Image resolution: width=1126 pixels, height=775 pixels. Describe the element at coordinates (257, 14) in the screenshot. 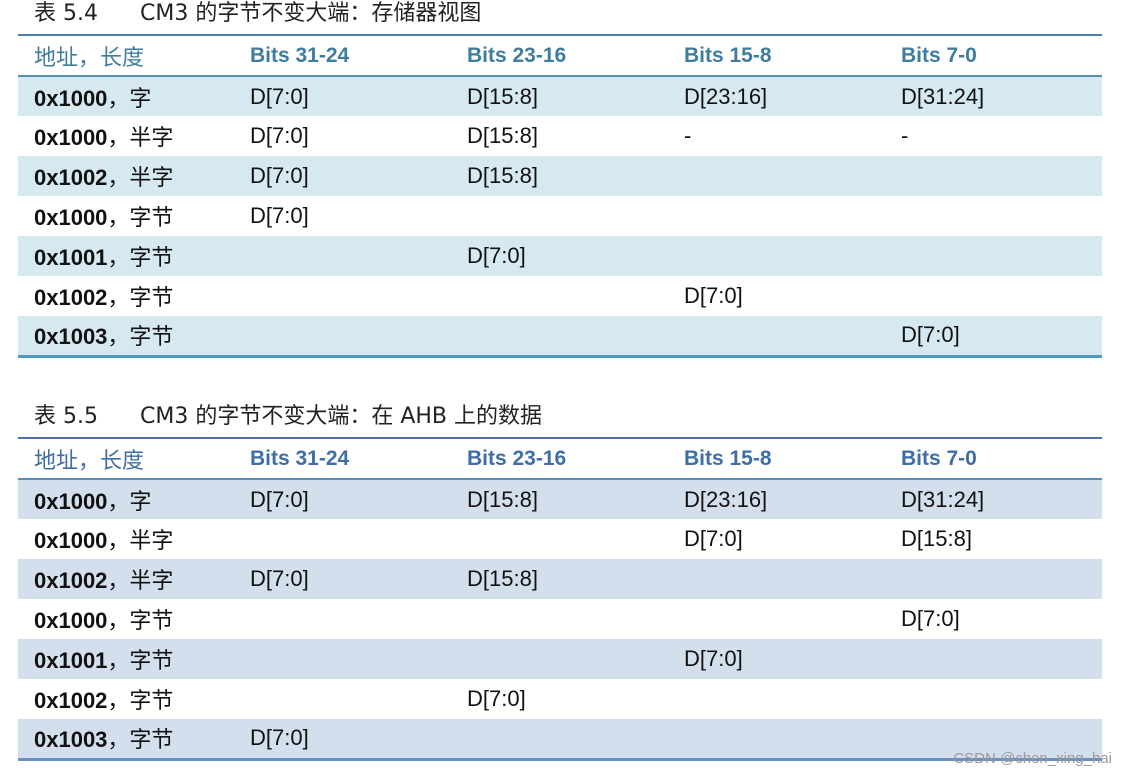

I see `table1-caption: 表 5.4 CM3 的字节不变大端：存储器视图` at that location.